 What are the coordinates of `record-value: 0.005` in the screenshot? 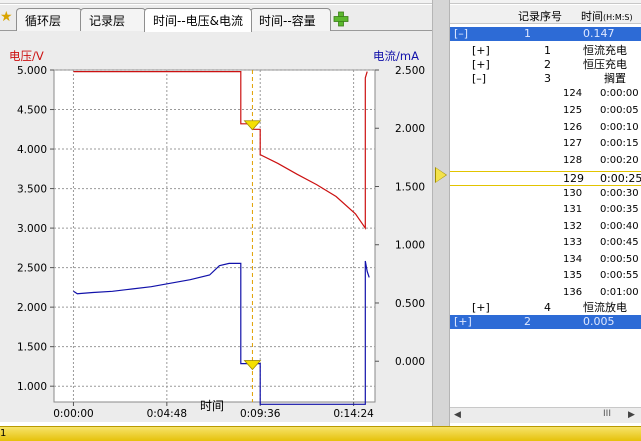 It's located at (599, 321).